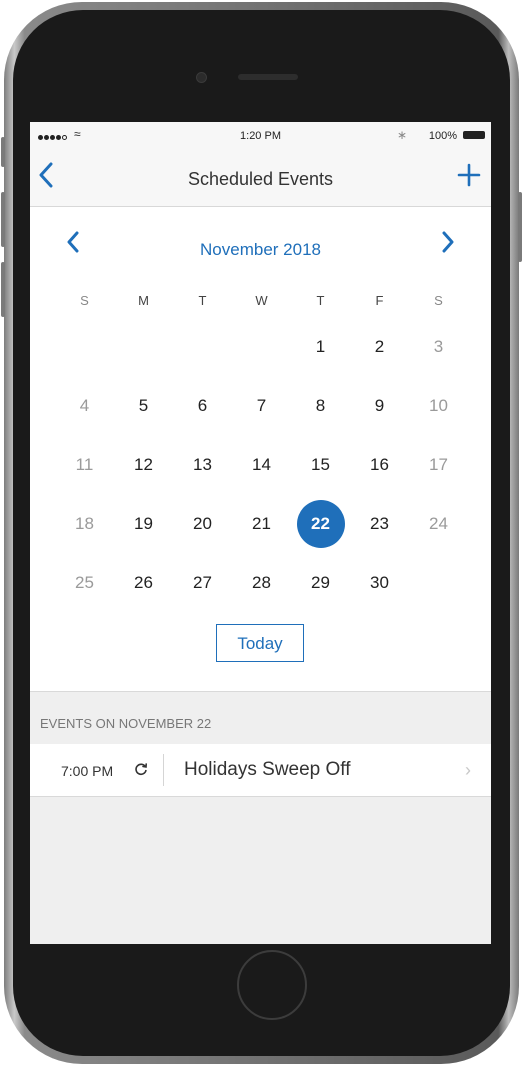 The height and width of the screenshot is (1067, 523). I want to click on calendar-day-number: 4, so click(84, 405).